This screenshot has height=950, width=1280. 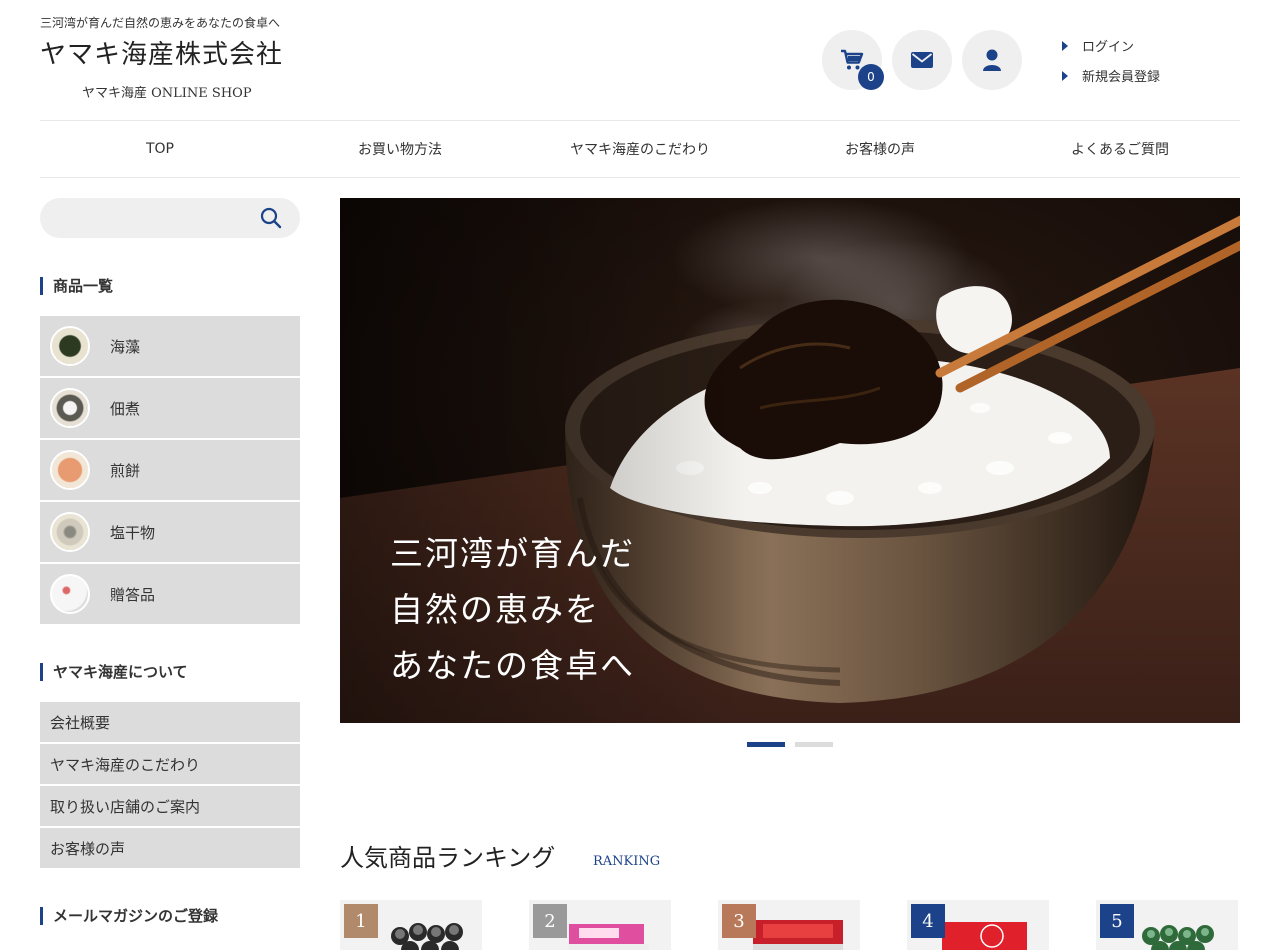 What do you see at coordinates (129, 916) in the screenshot?
I see `mail-magazine-heading: メールマガジンのご登録` at bounding box center [129, 916].